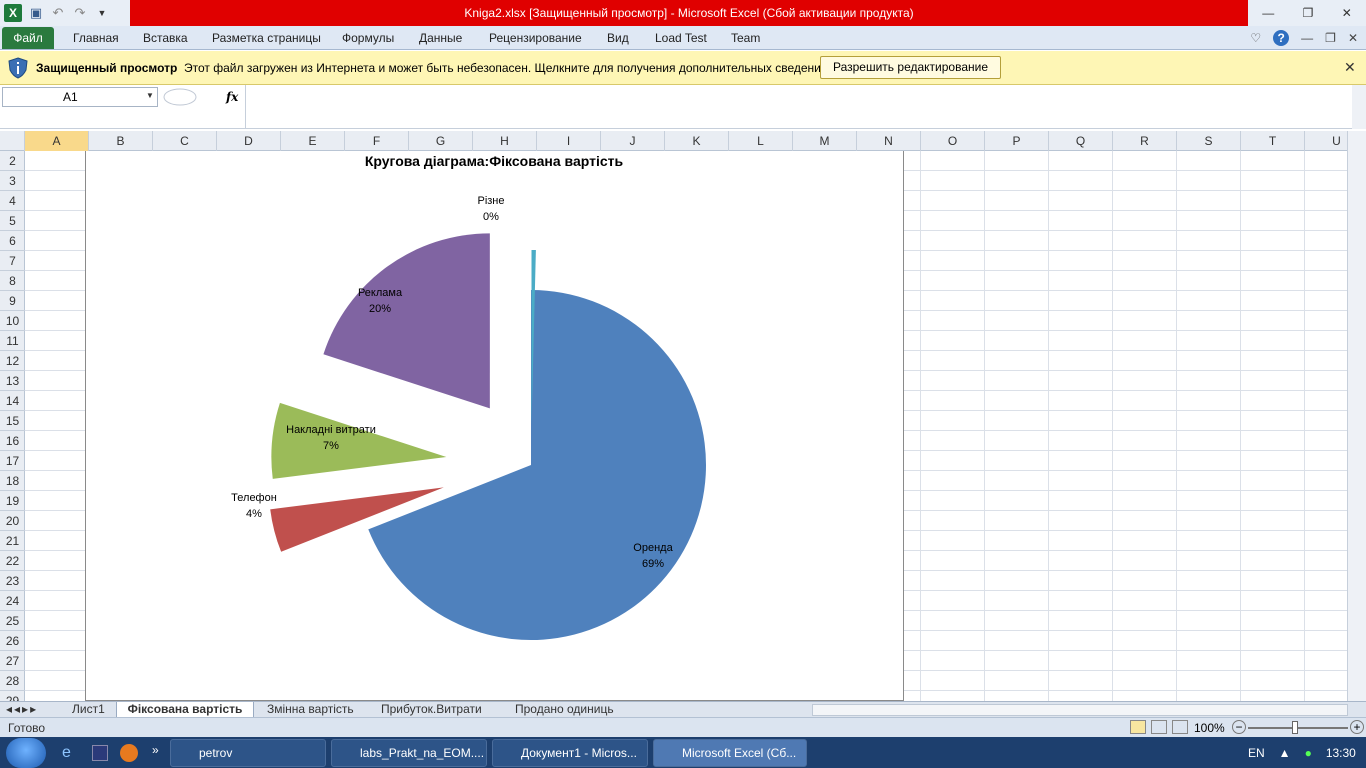  Describe the element at coordinates (12, 501) in the screenshot. I see `row-header: 19` at that location.